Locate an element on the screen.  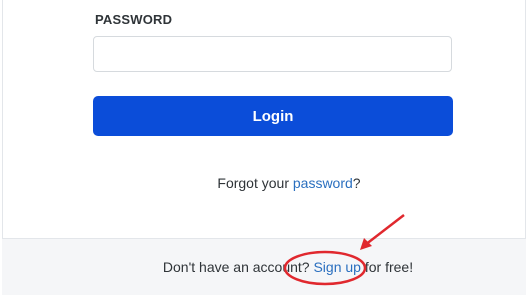
password-label: PASSWORD is located at coordinates (134, 19).